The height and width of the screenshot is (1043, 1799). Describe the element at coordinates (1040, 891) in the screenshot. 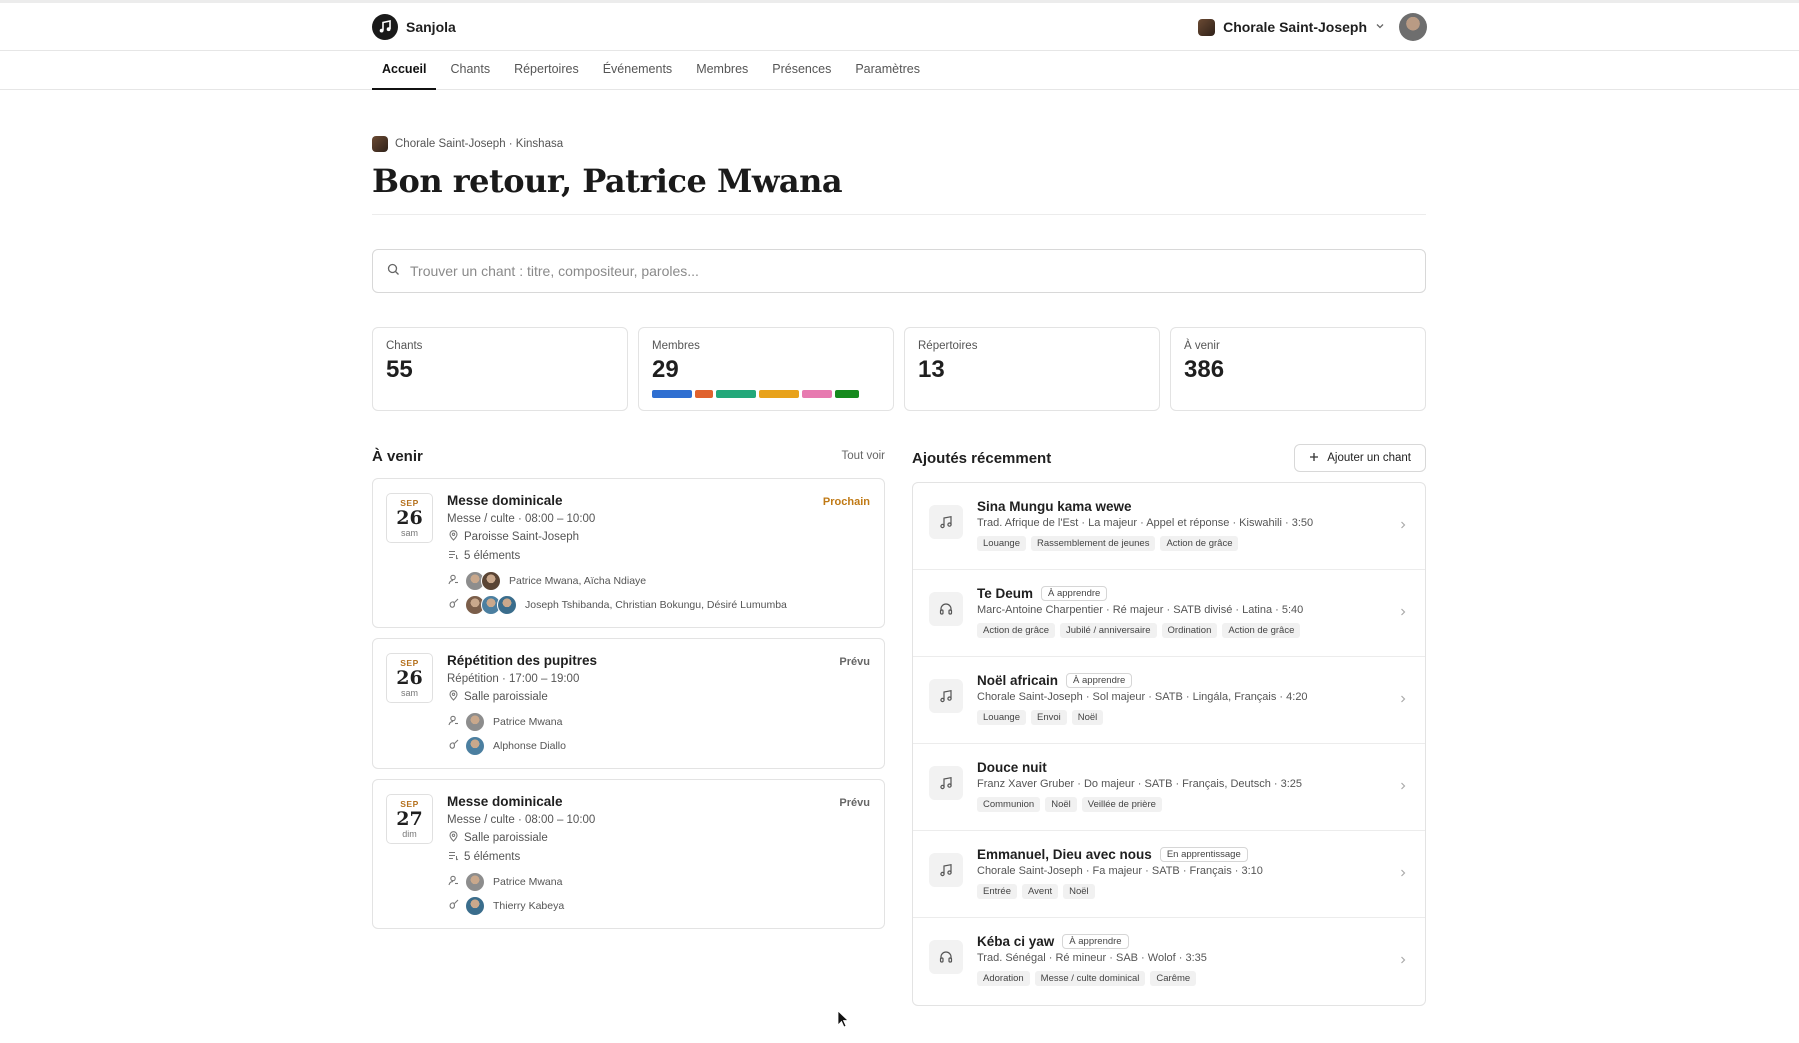

I see `tag: Avent` at that location.